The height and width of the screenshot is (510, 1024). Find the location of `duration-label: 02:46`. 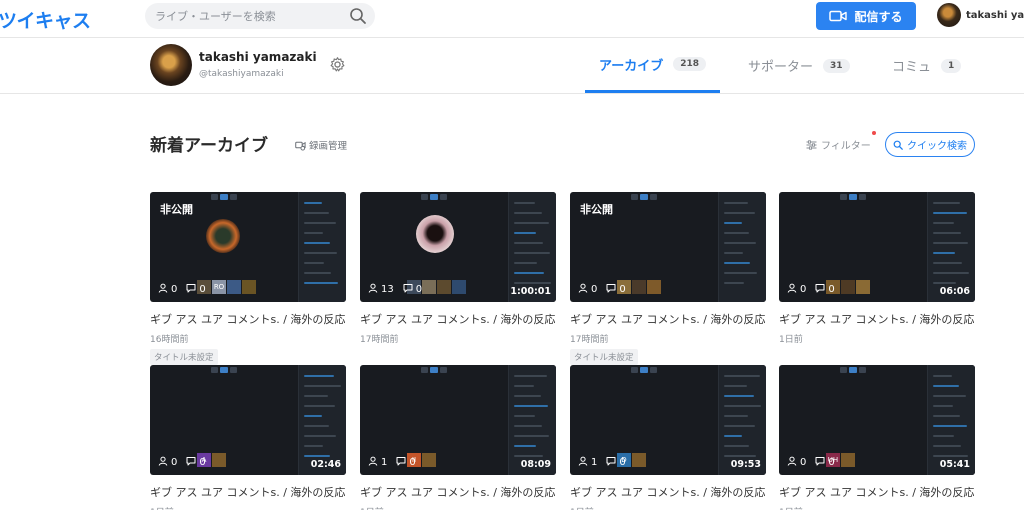

duration-label: 02:46 is located at coordinates (325, 464).